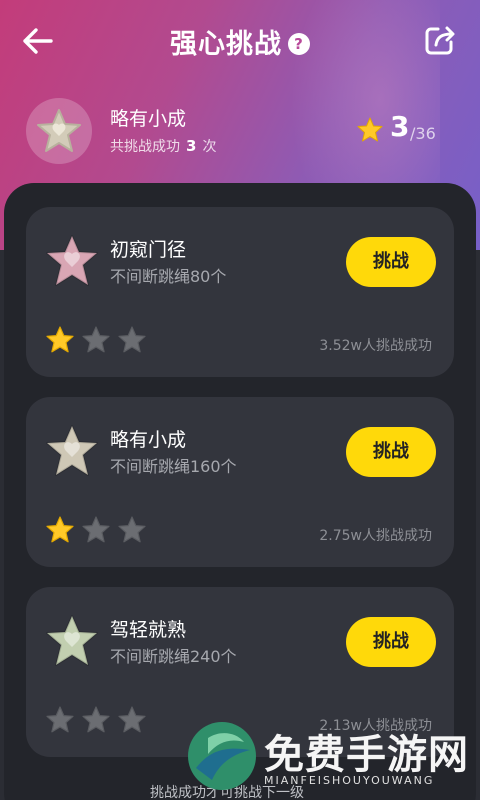 The width and height of the screenshot is (480, 800). What do you see at coordinates (366, 755) in the screenshot?
I see `watermark-text: 免费手游网` at bounding box center [366, 755].